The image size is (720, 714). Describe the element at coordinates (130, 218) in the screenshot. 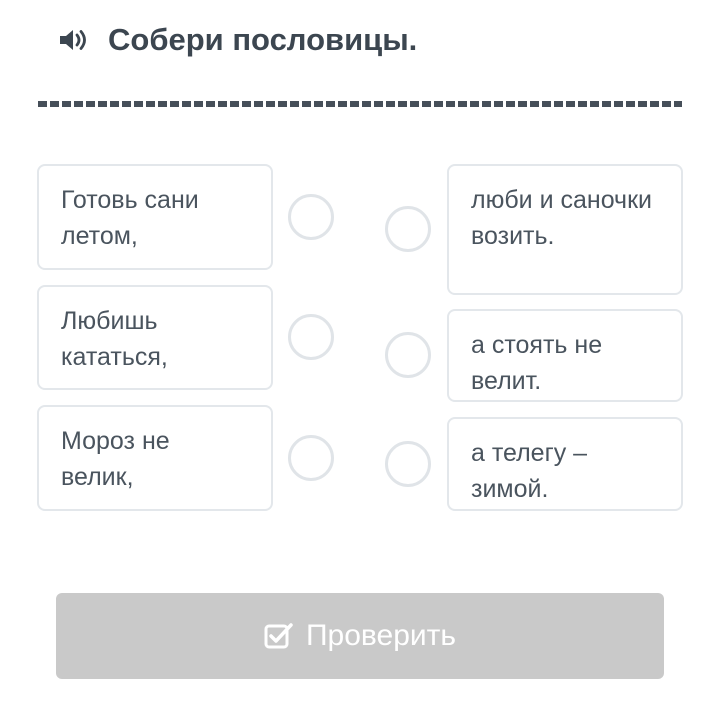

I see `left-phrase-text: Готовь сани летом,` at that location.